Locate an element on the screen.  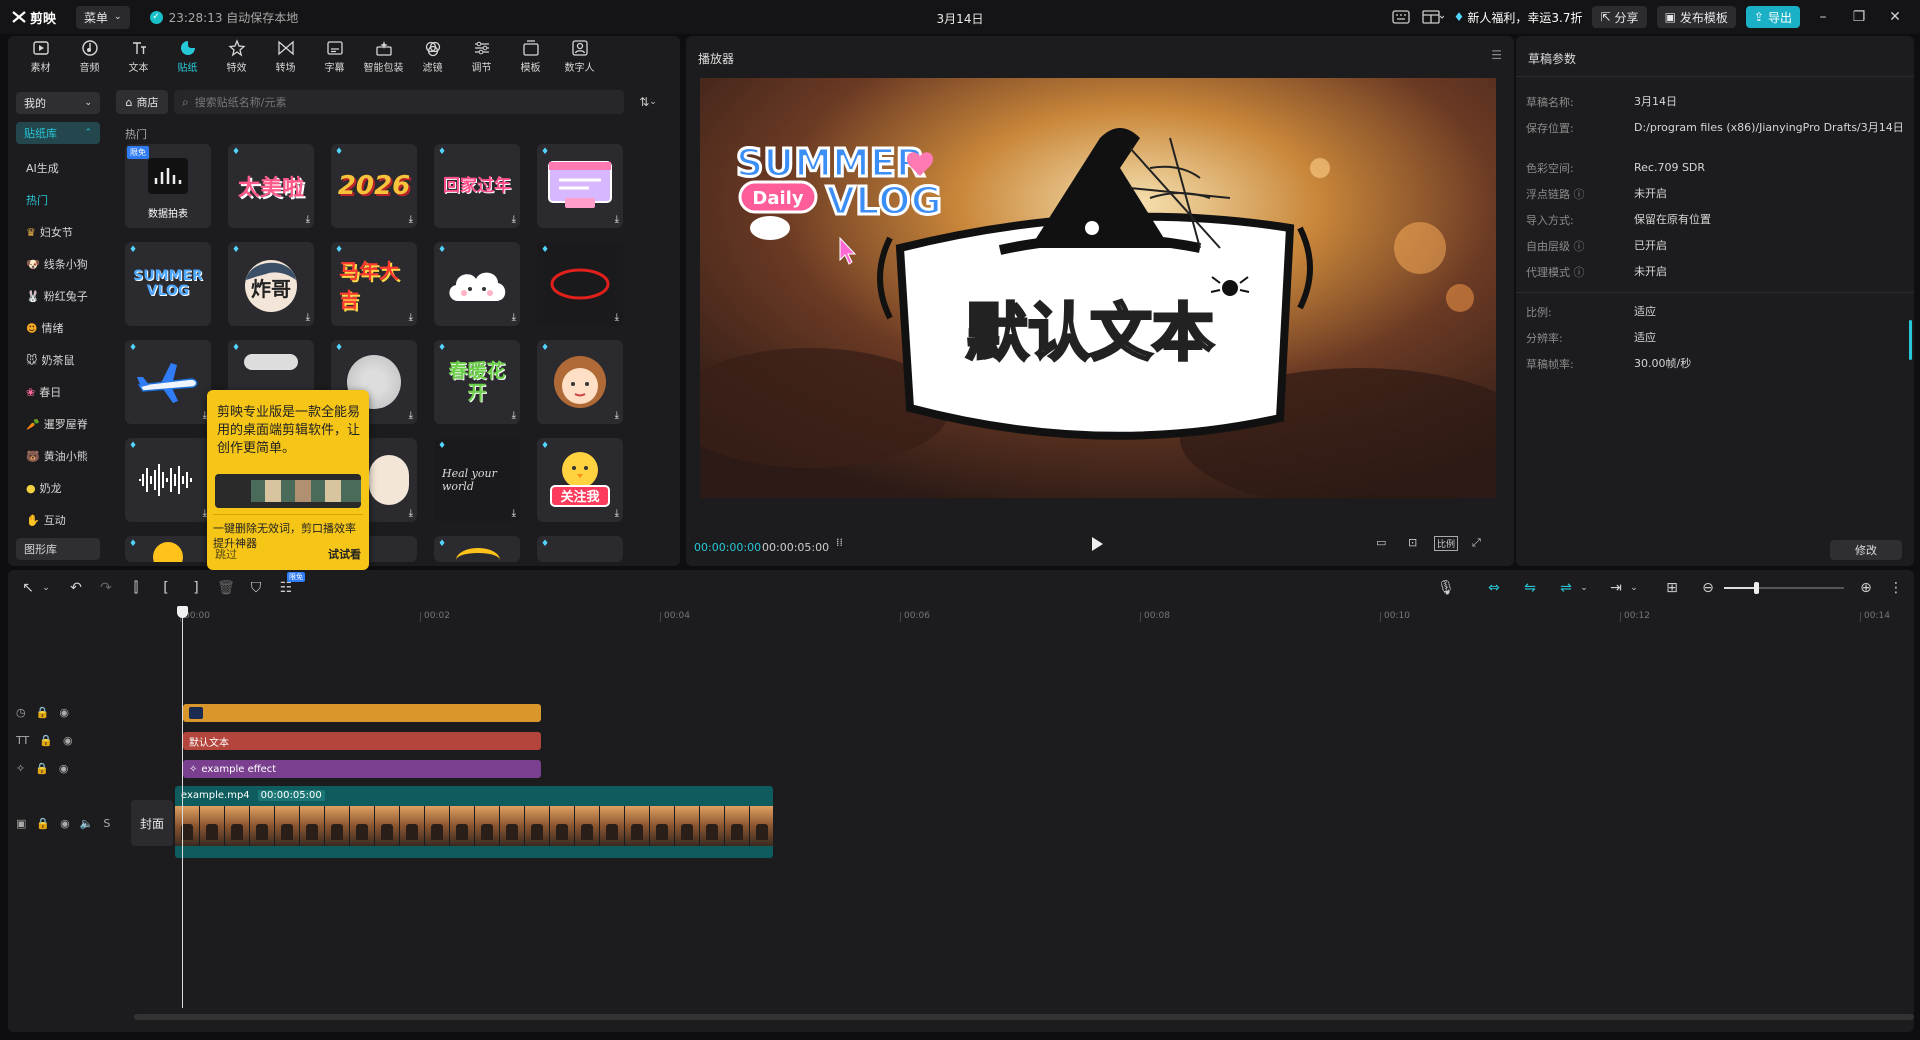
category-womens-day: ♛ 妇女节 is located at coordinates (58, 232).